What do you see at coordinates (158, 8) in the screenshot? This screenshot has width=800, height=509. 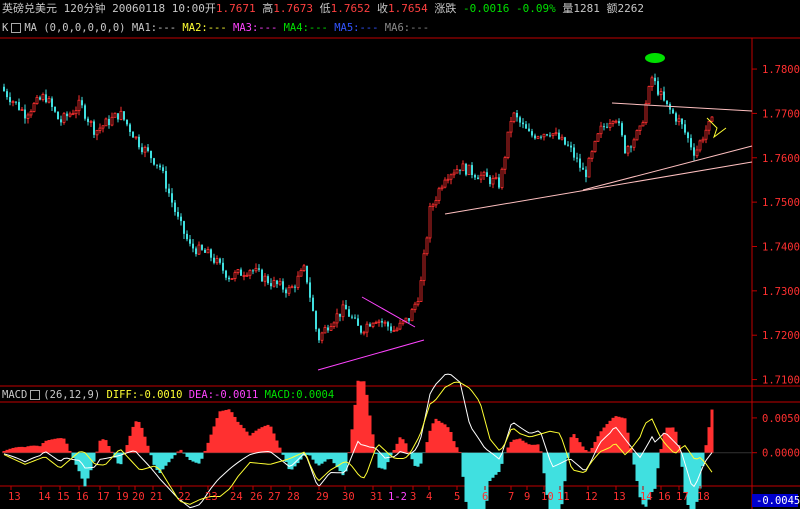 I see `bar-datetime: 20060118 10:00` at bounding box center [158, 8].